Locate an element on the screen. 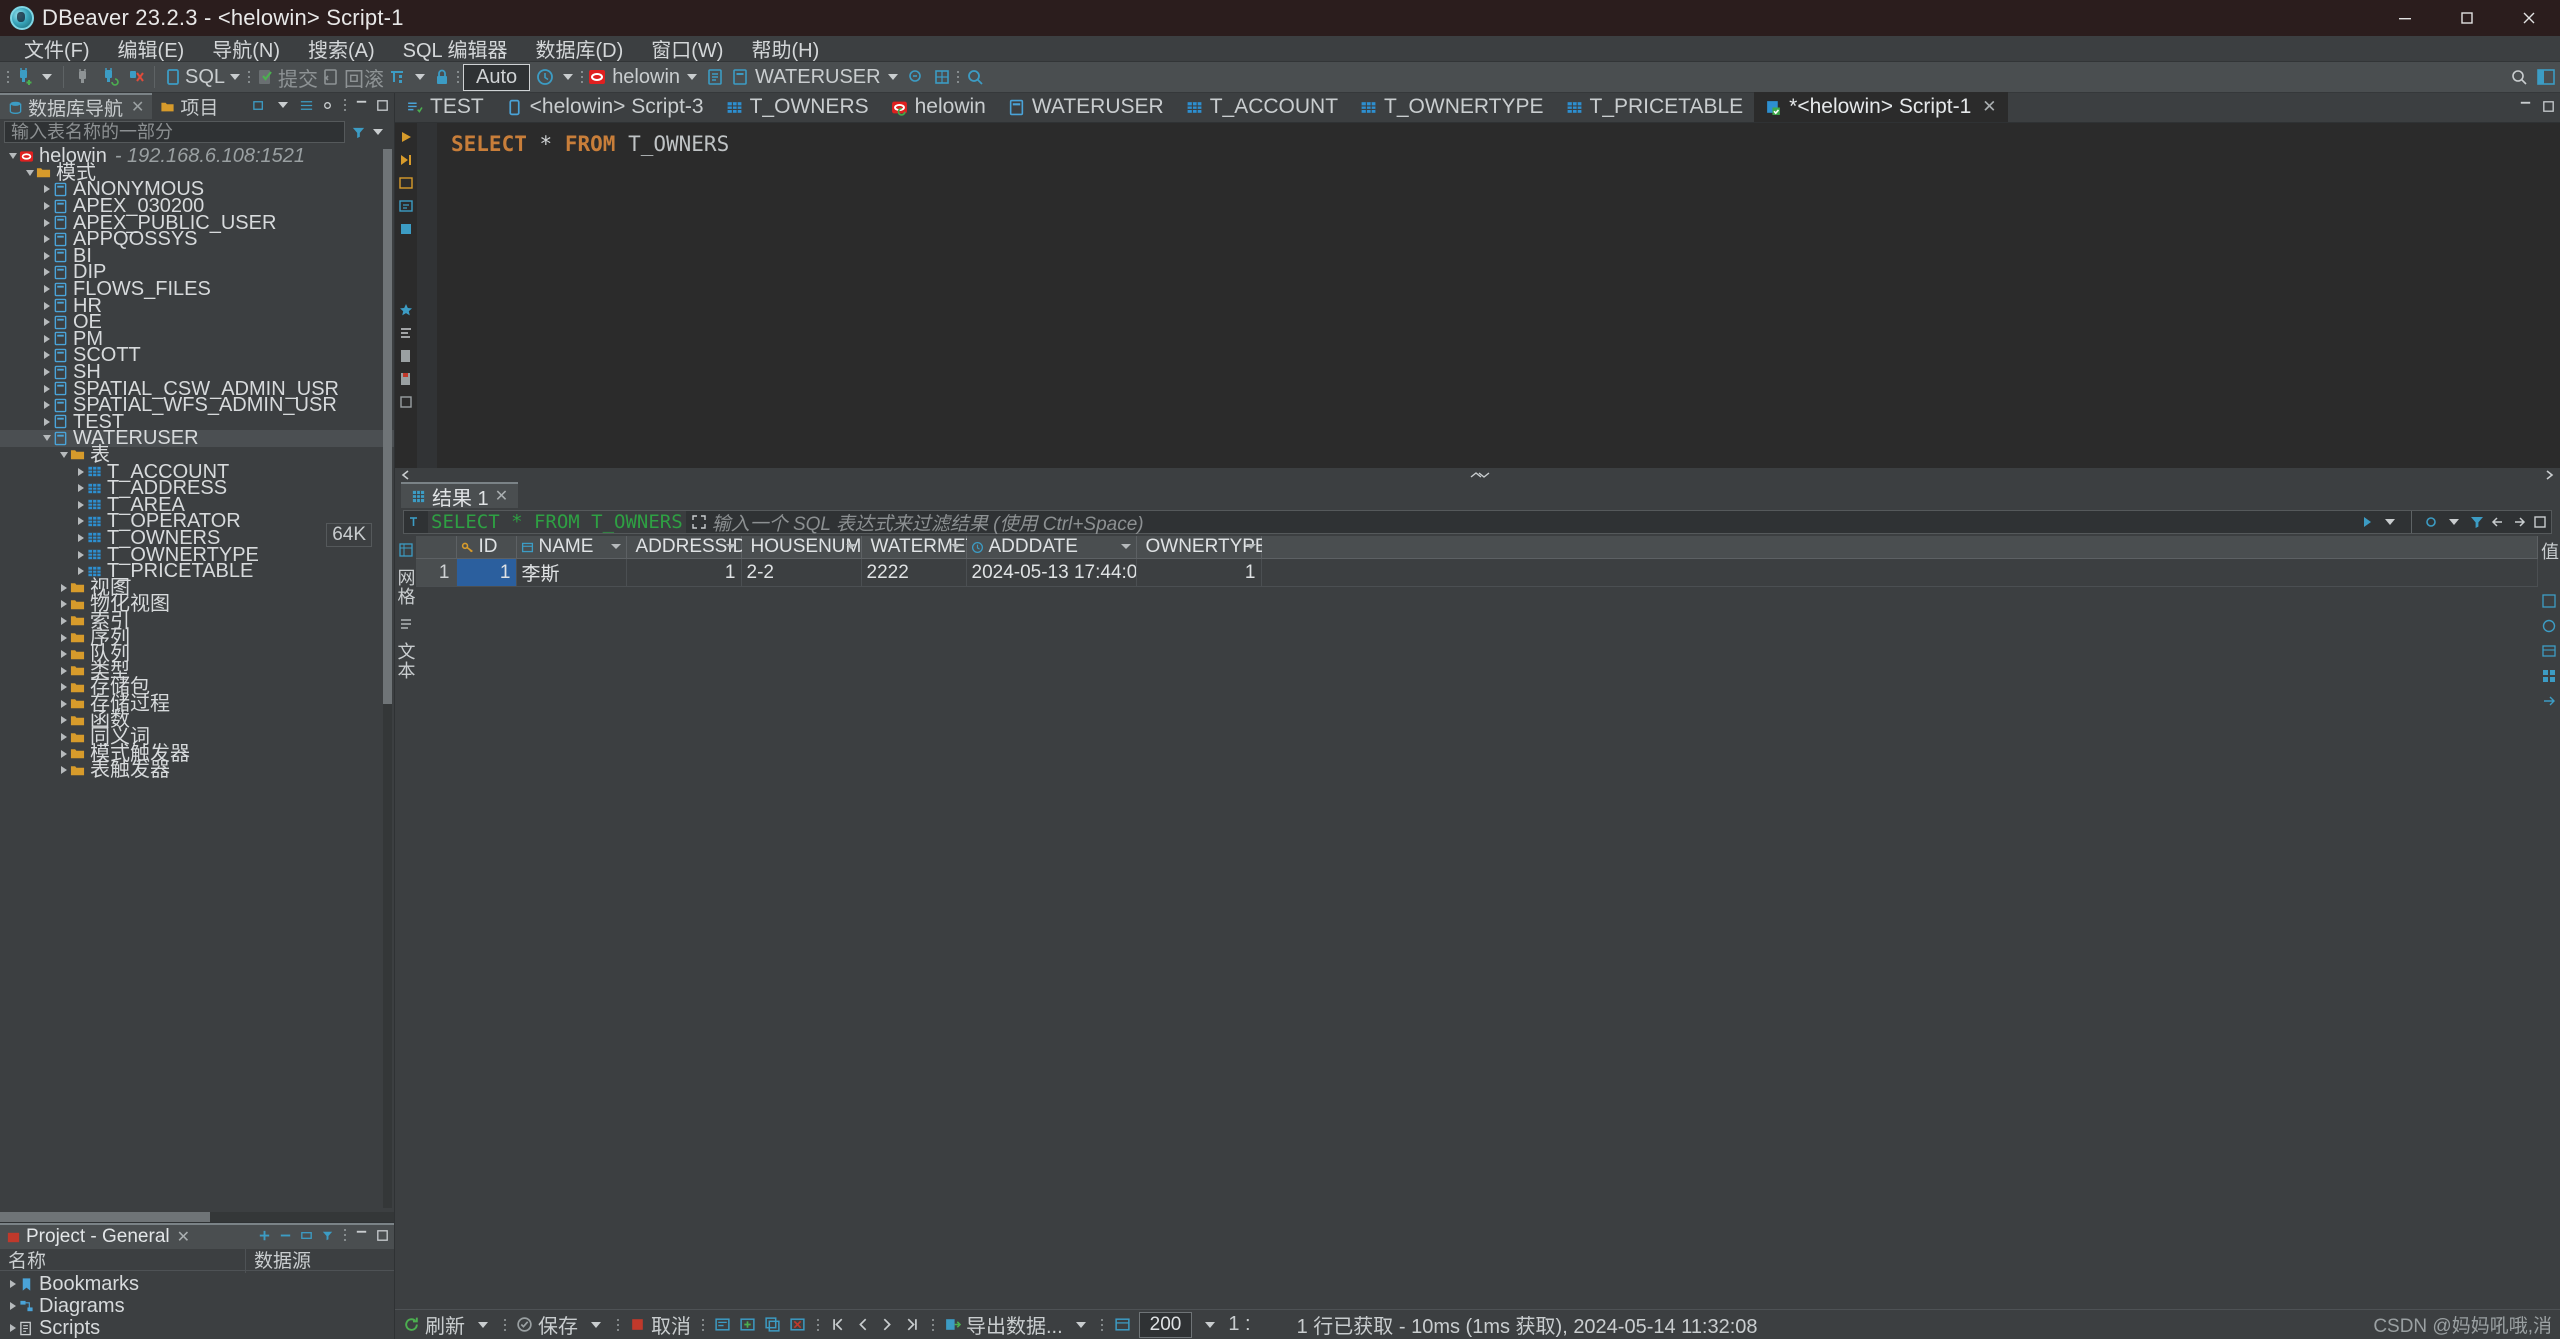 The image size is (2560, 1339). navigate-forward-icon is located at coordinates (2519, 522).